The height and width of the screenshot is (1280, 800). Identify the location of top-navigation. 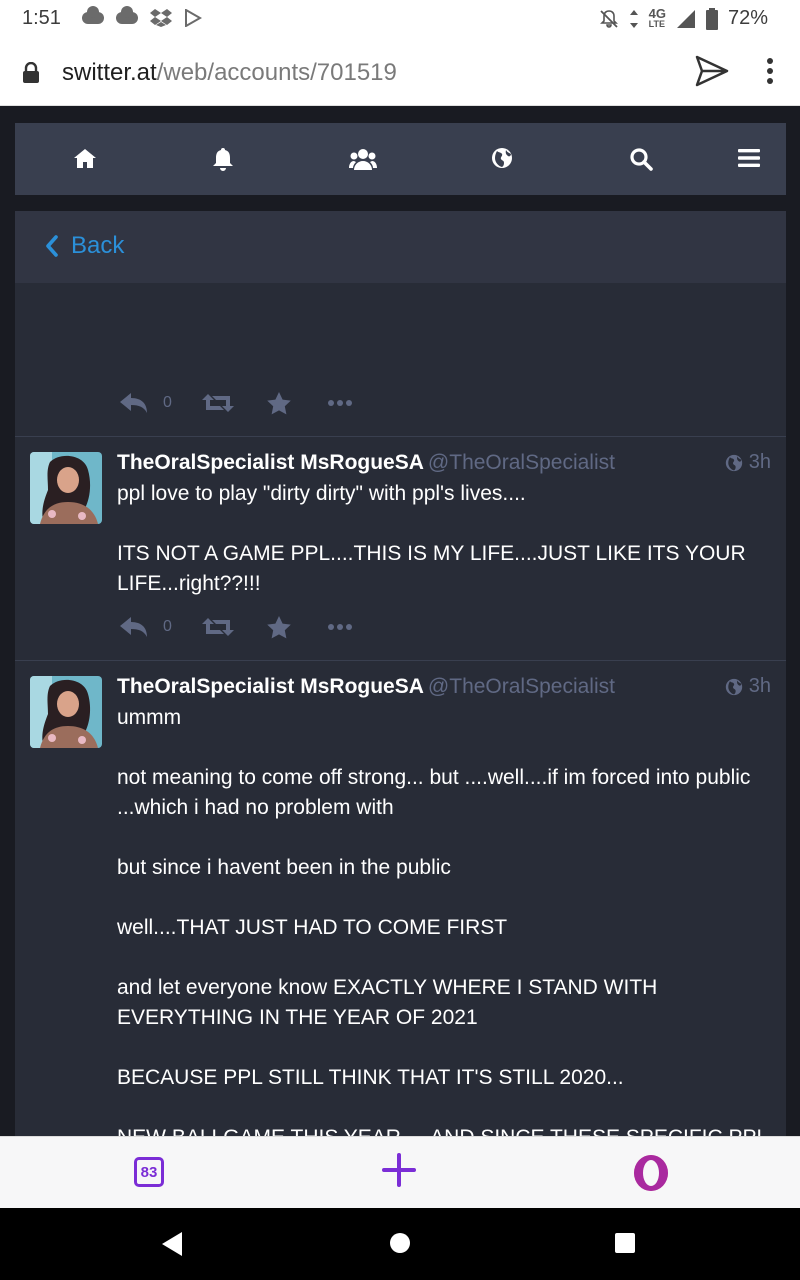
(400, 159).